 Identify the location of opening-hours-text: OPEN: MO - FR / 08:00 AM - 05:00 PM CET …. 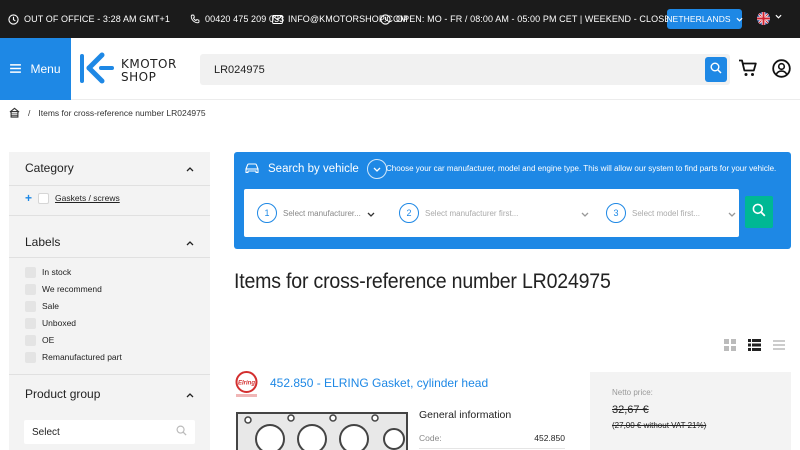
(537, 19).